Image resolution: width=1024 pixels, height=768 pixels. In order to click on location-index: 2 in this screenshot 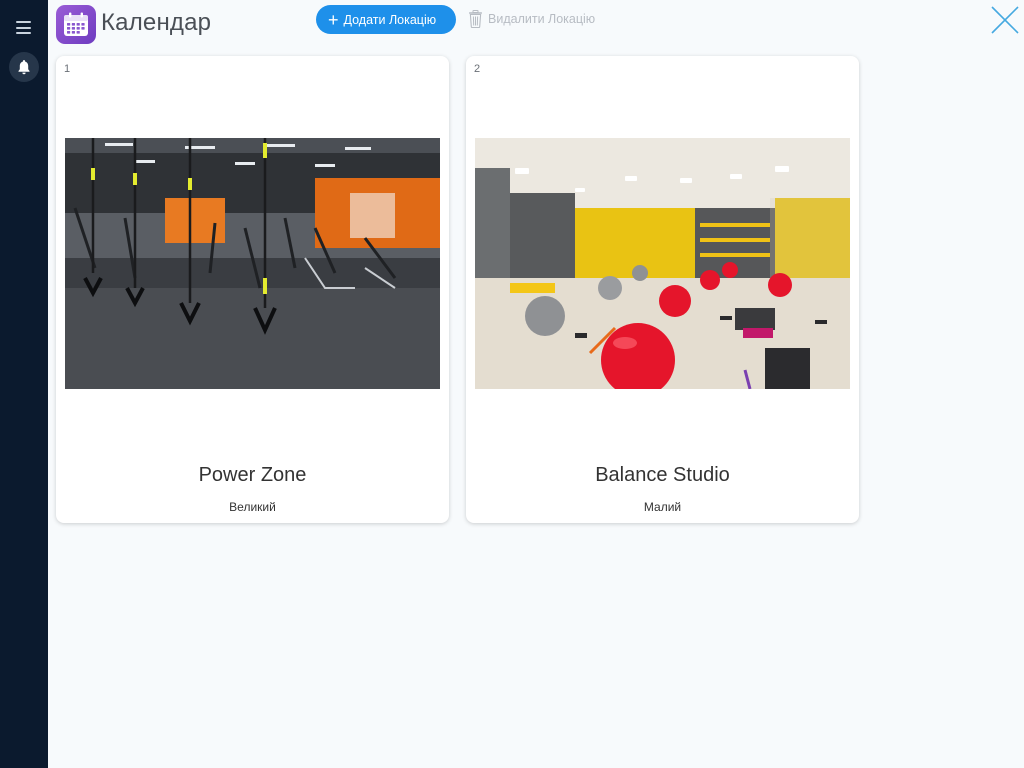, I will do `click(477, 69)`.